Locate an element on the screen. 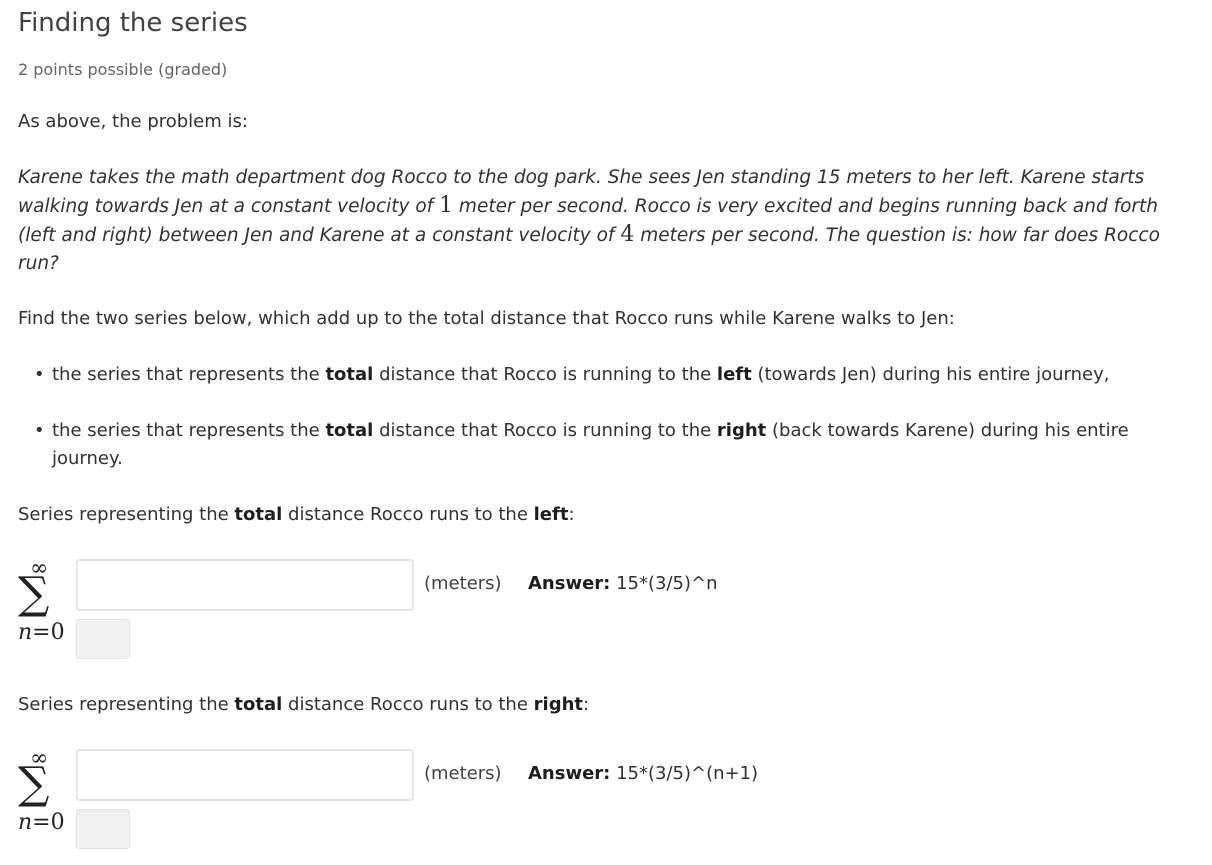 The image size is (1212, 865). series-left-answer: Answer: 15*(3/5)^n is located at coordinates (623, 583).